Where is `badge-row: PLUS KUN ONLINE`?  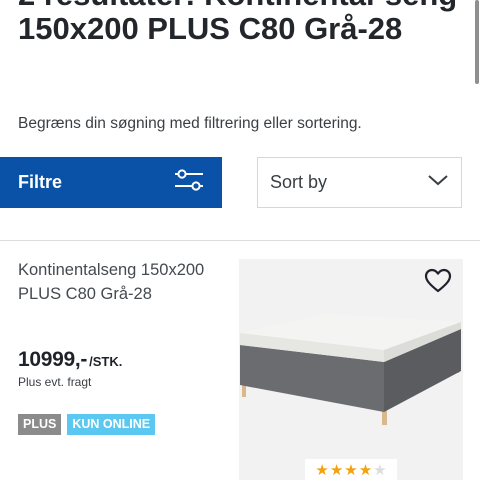
badge-row: PLUS KUN ONLINE is located at coordinates (87, 424).